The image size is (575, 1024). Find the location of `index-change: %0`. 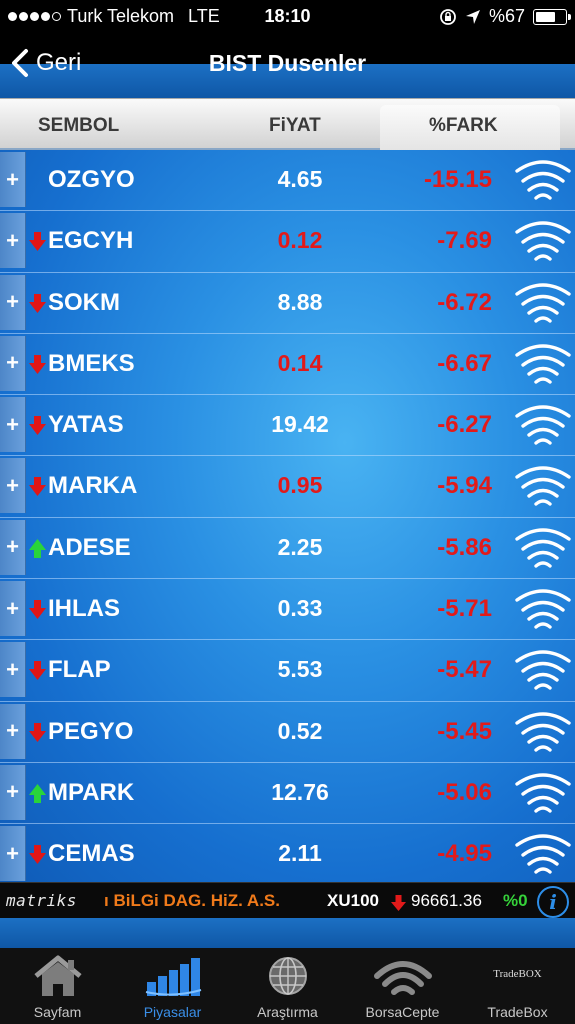

index-change: %0 is located at coordinates (515, 900).